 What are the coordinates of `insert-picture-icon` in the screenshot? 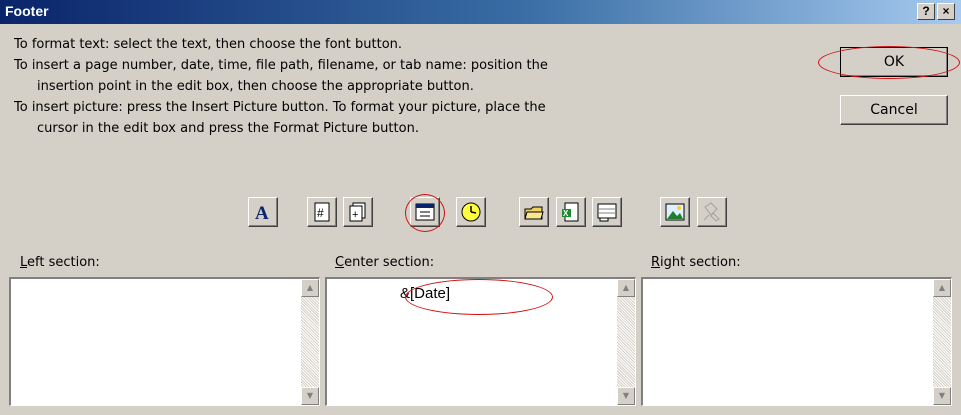 It's located at (675, 212).